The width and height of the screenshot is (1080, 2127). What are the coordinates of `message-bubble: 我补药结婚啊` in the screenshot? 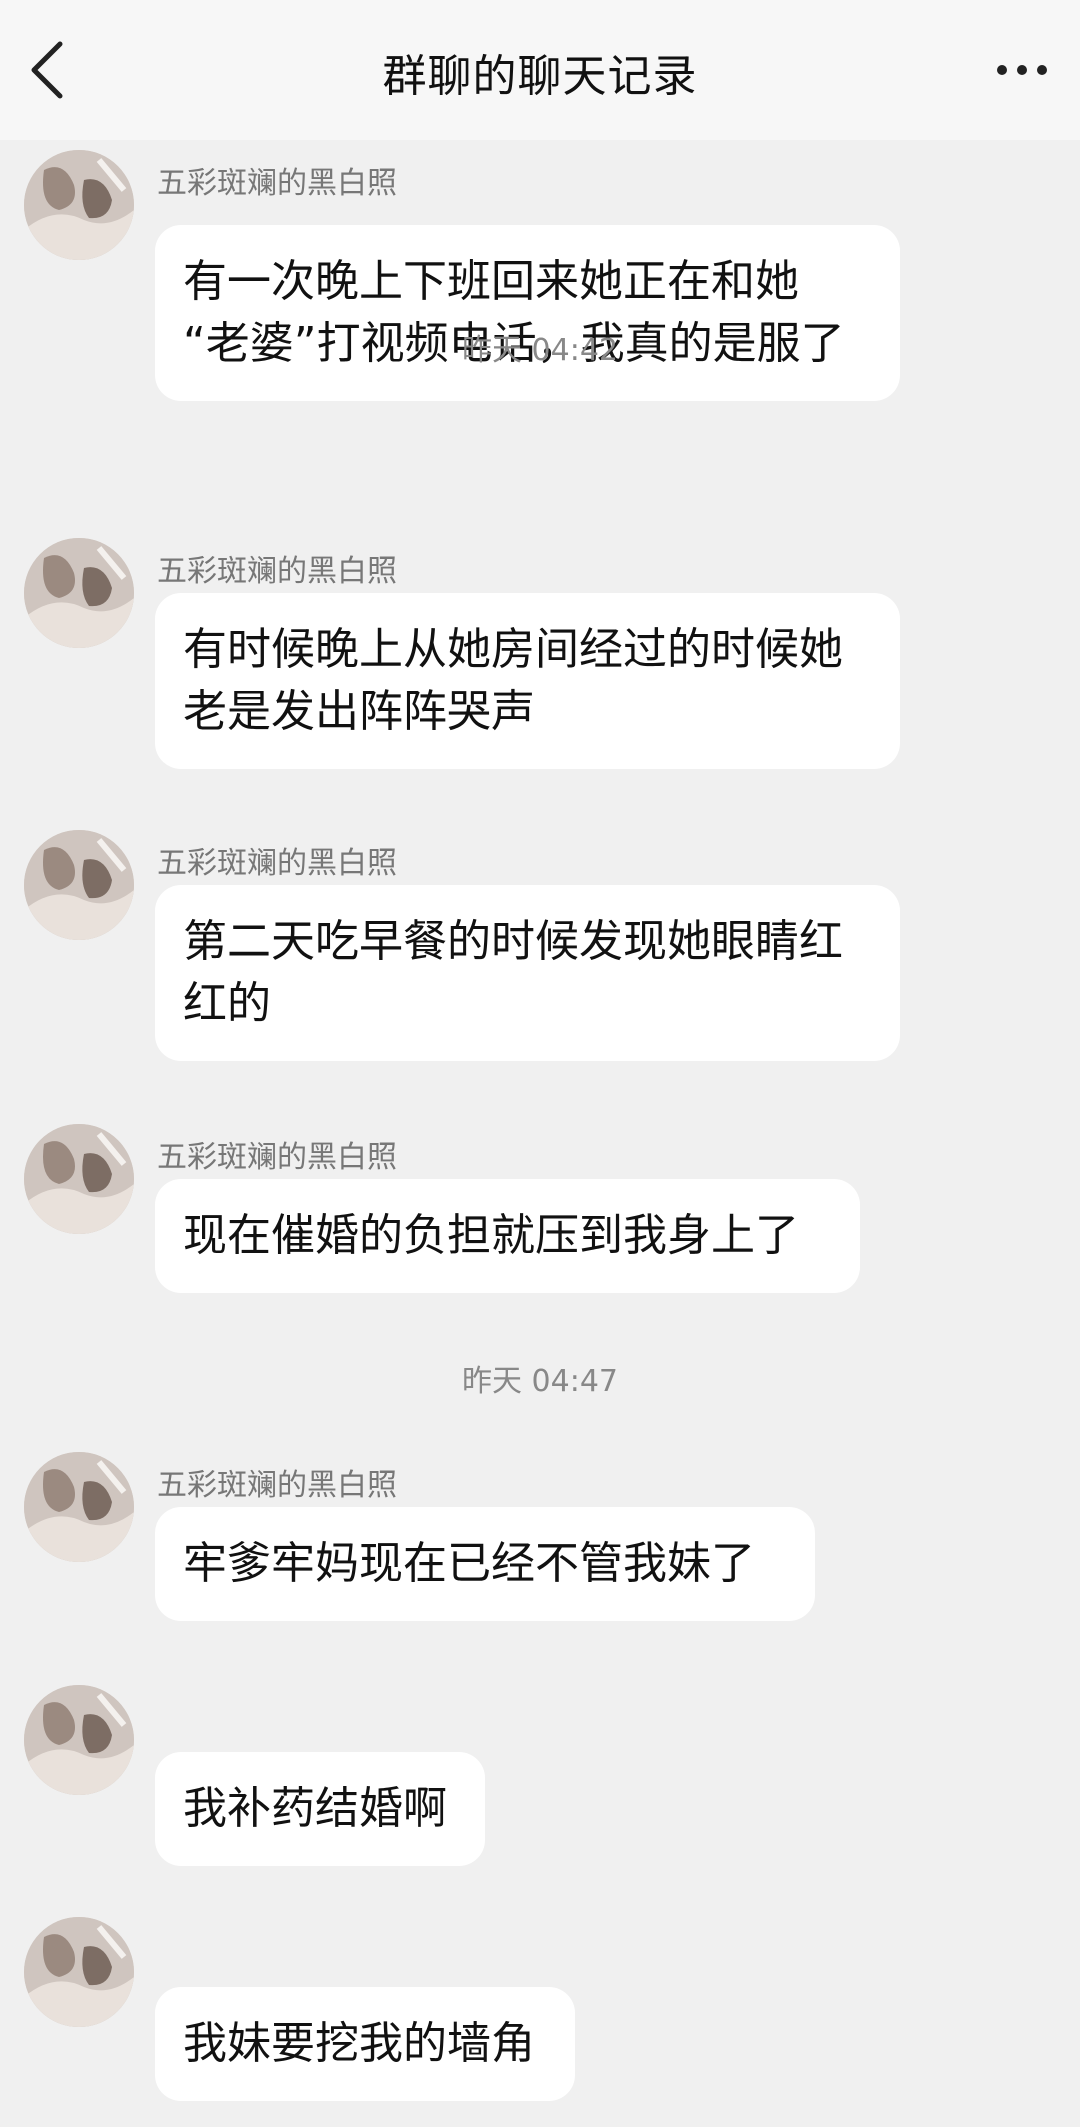 It's located at (320, 1809).